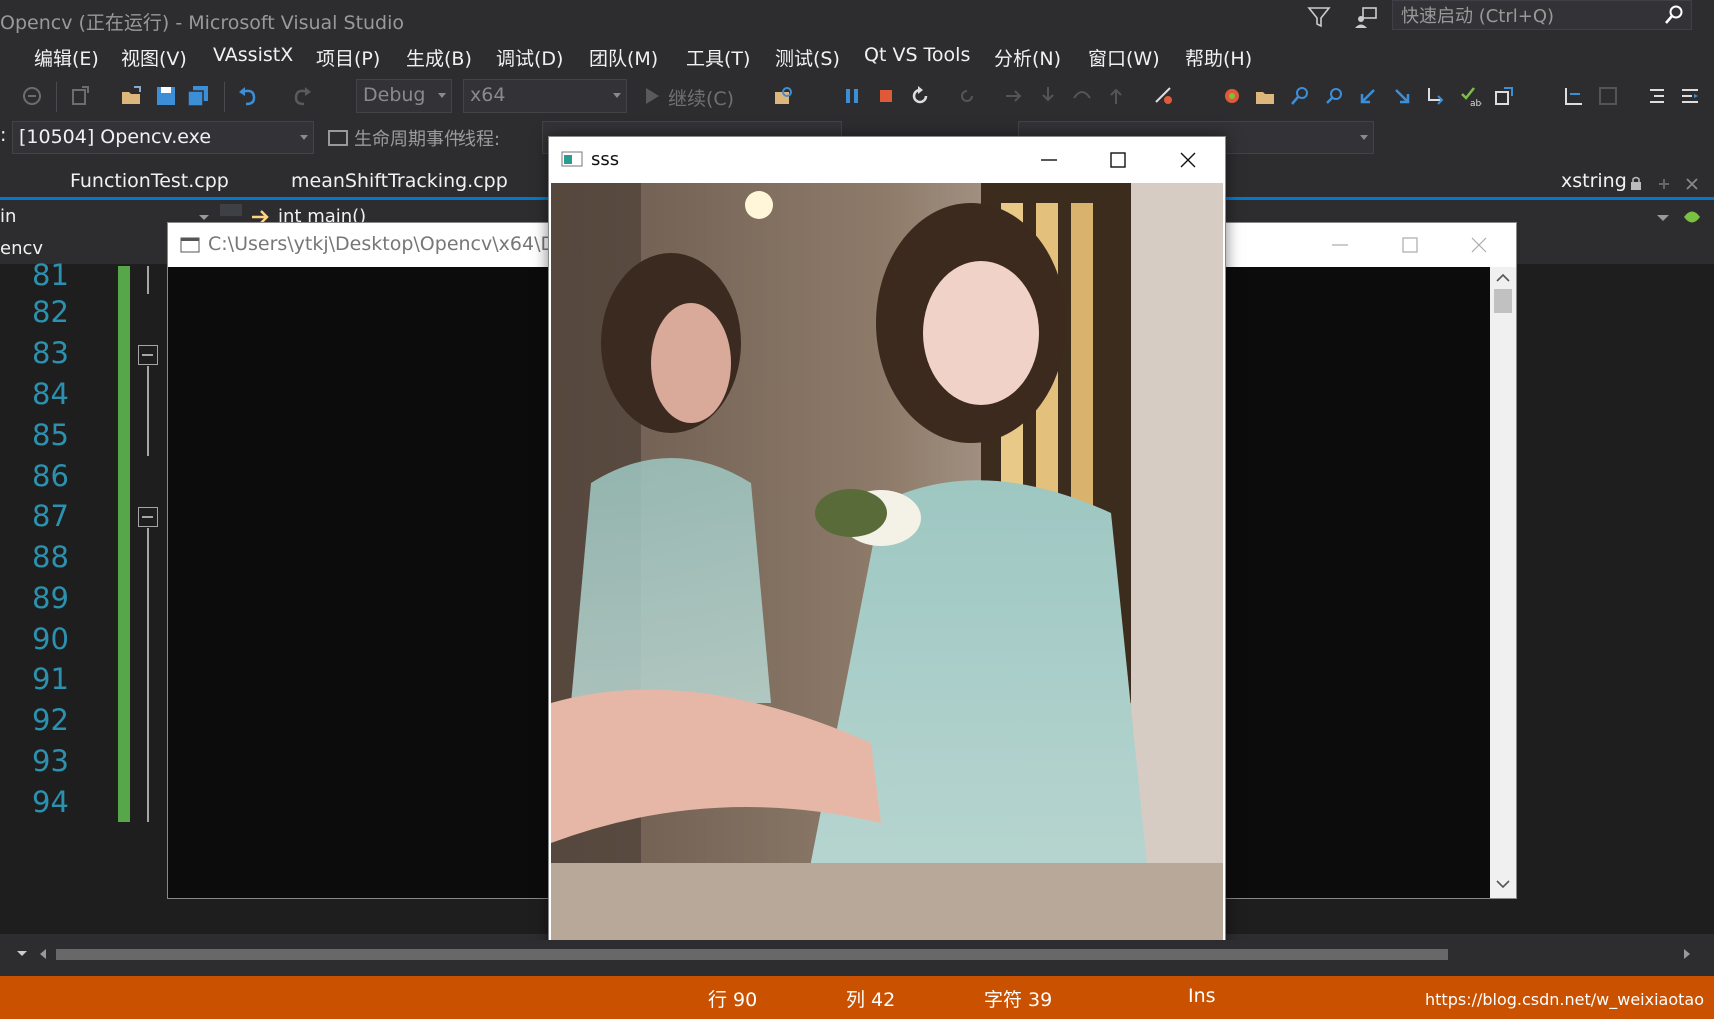 Image resolution: width=1714 pixels, height=1019 pixels. I want to click on find-symbol-icon, so click(1300, 96).